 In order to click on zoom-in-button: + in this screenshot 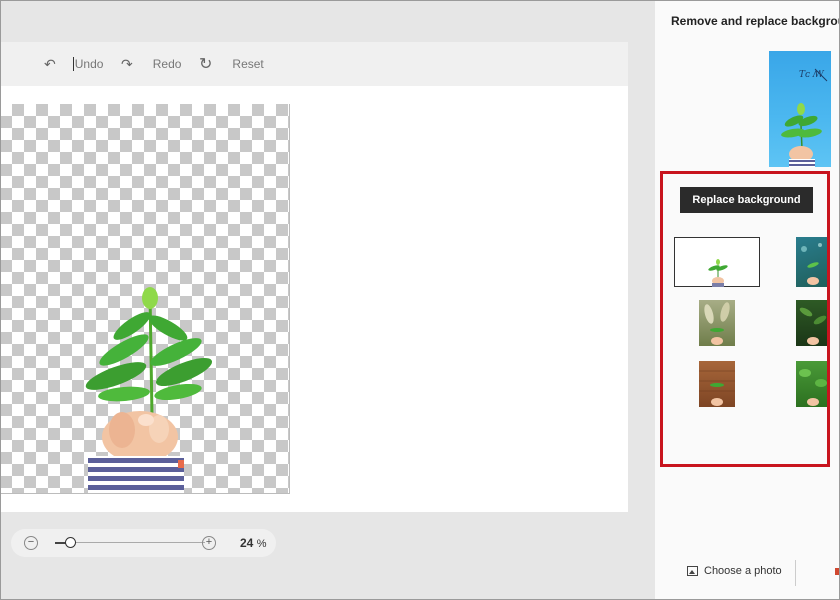, I will do `click(209, 543)`.